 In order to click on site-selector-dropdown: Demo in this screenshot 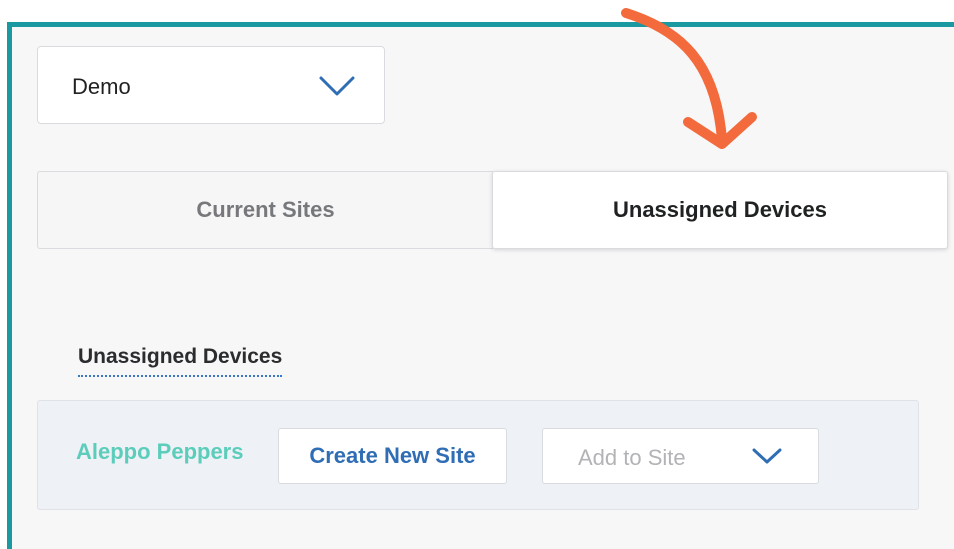, I will do `click(211, 85)`.